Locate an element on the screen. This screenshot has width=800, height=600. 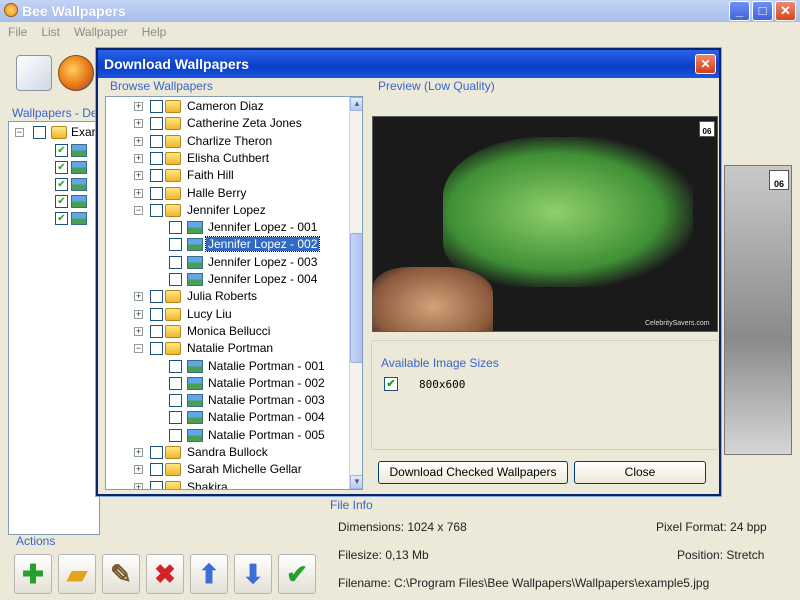
tree-folder-row: + Monica Bellucci is located at coordinates (226, 331).